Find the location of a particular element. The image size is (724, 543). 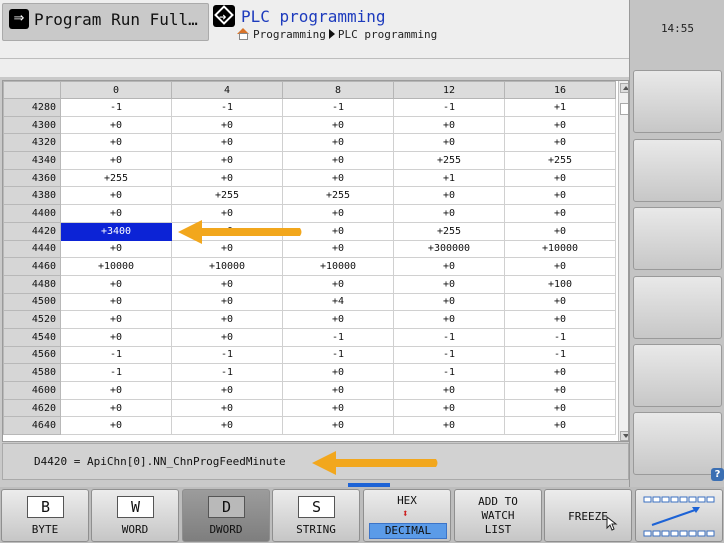

table-cell: +300000 is located at coordinates (449, 249).